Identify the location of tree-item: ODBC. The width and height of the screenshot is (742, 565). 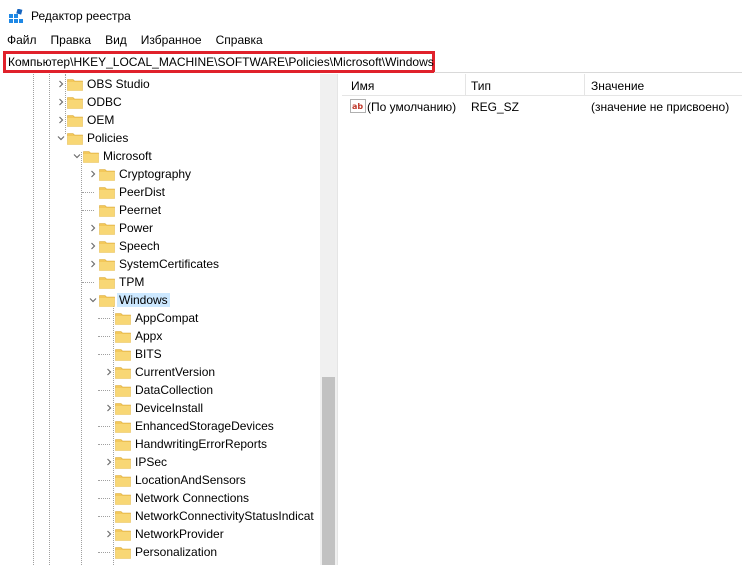
(160, 102).